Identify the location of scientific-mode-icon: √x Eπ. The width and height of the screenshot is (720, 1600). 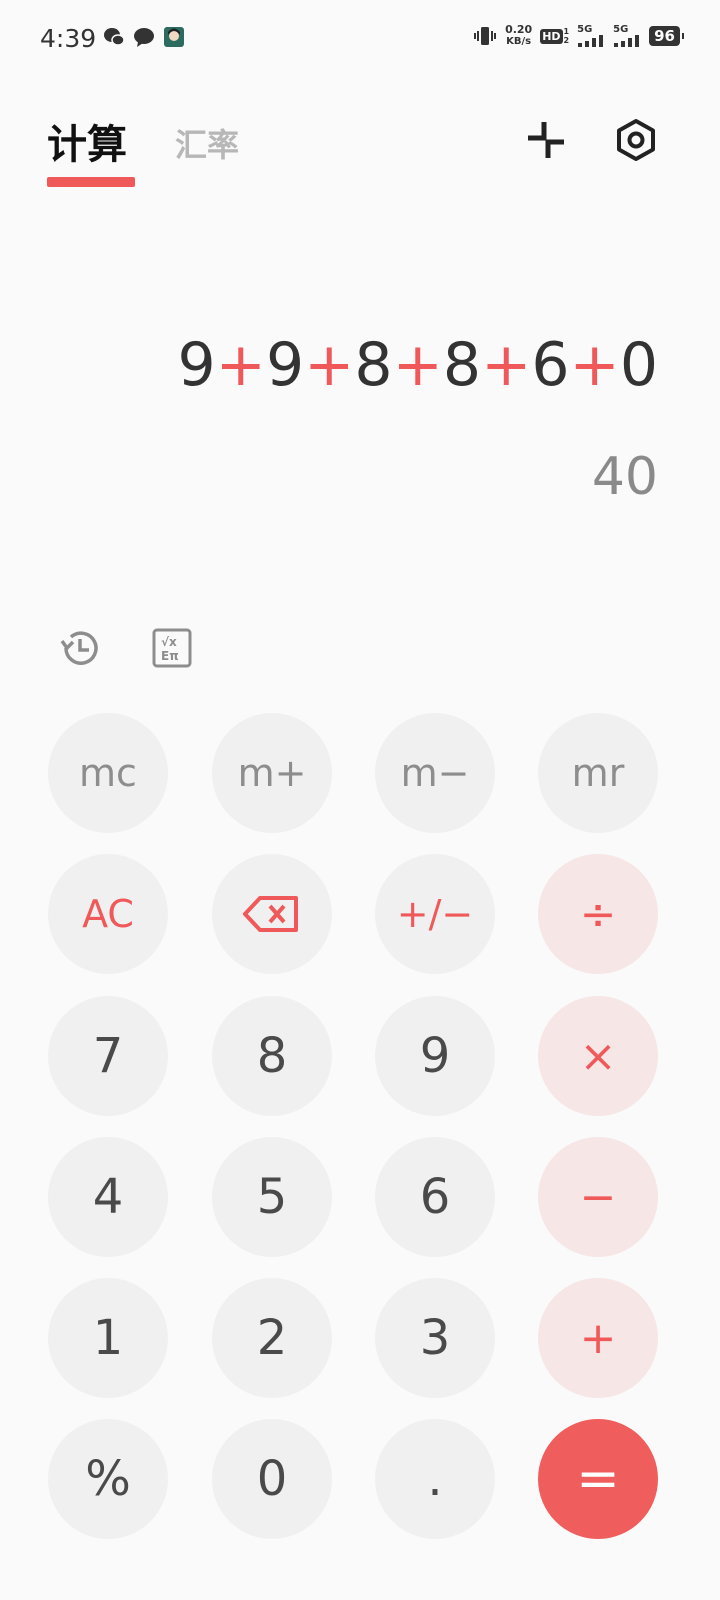
(172, 648).